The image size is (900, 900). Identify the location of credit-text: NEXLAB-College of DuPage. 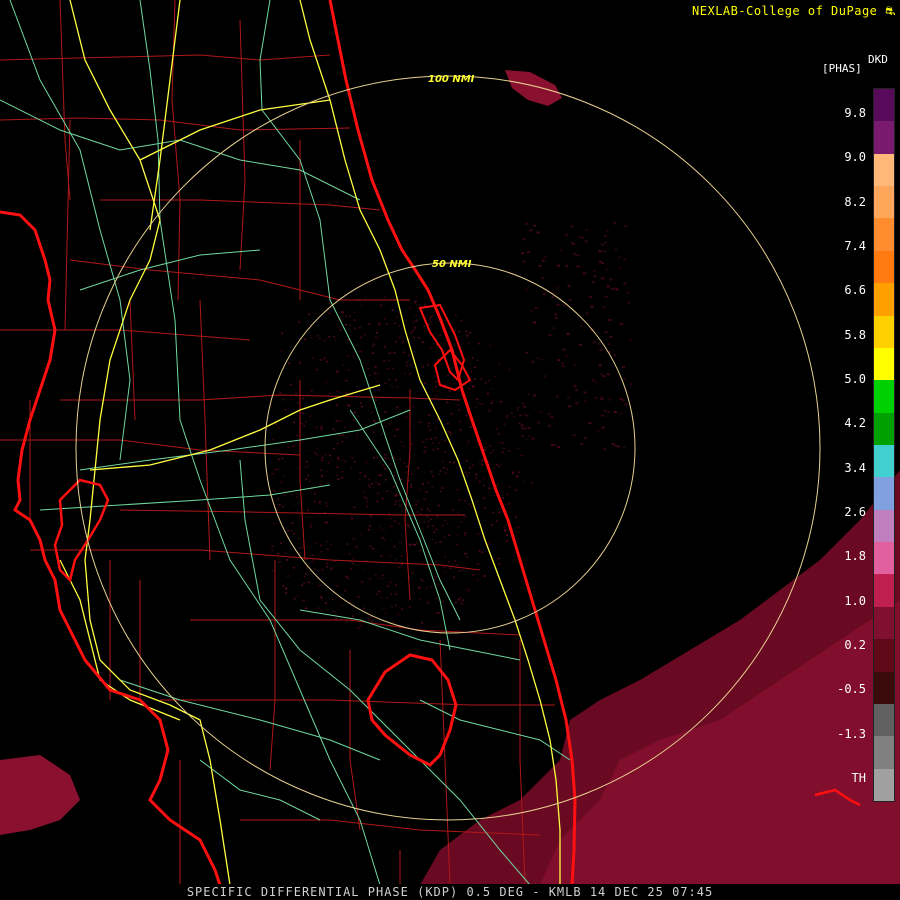
(785, 11).